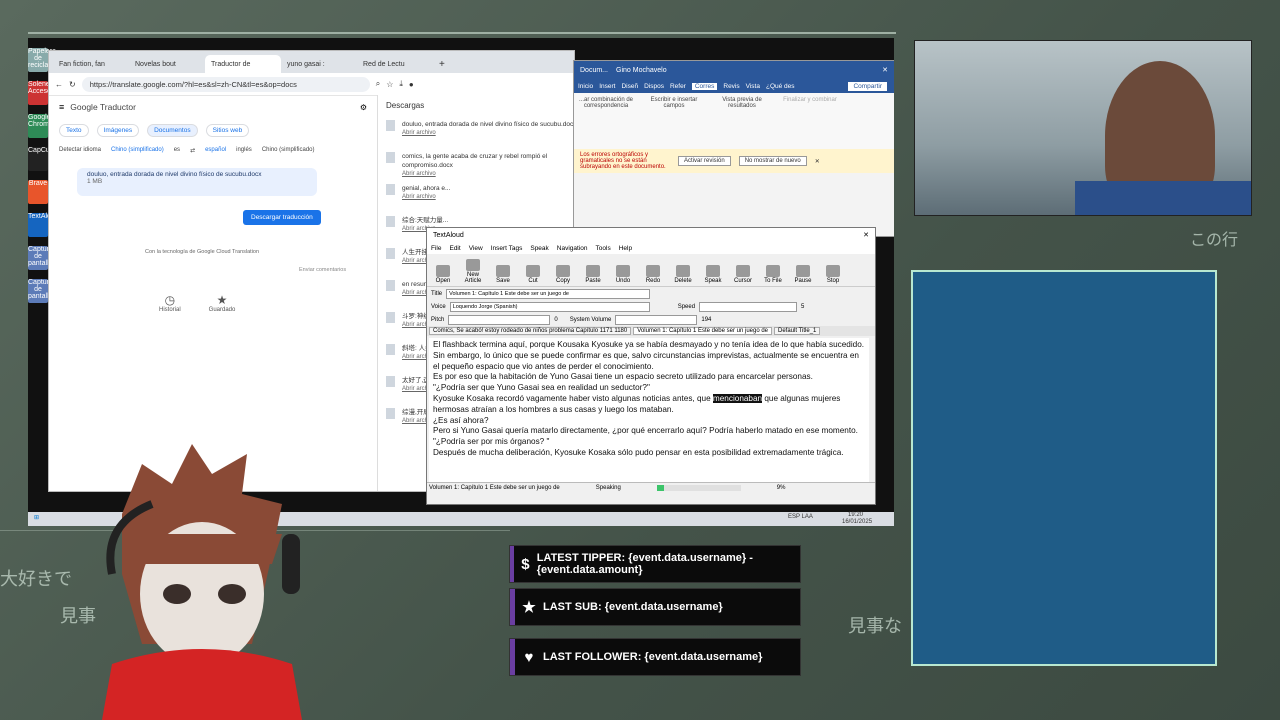 This screenshot has height=720, width=1280. Describe the element at coordinates (244, 150) in the screenshot. I see `target-lang-english: inglés` at that location.